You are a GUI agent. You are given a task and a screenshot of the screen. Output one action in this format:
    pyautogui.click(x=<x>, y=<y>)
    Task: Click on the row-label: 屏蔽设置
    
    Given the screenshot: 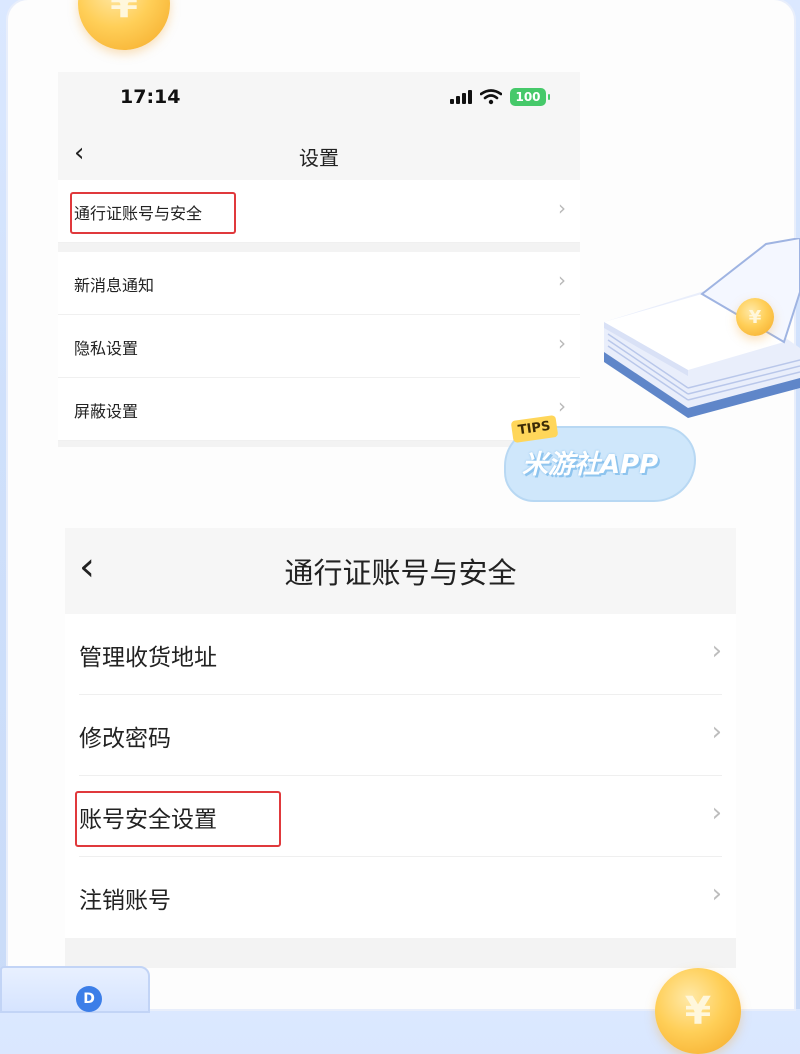 What is the action you would take?
    pyautogui.click(x=106, y=411)
    